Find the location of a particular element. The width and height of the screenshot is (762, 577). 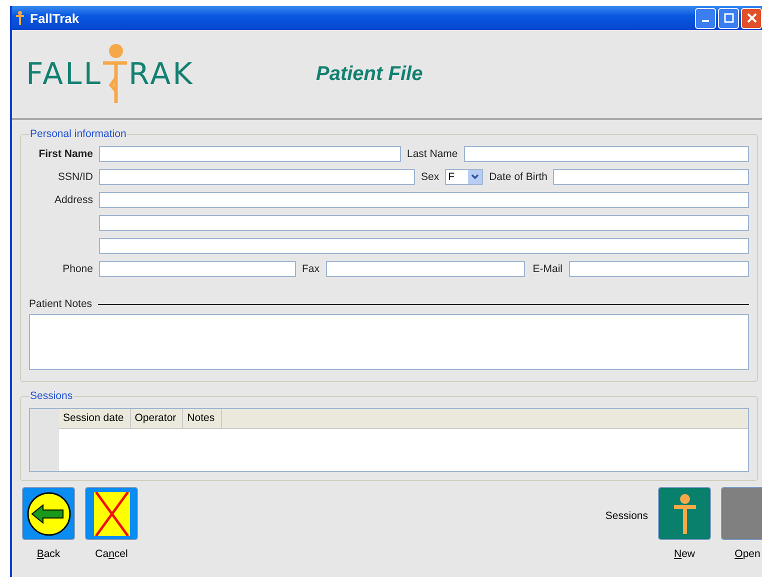

close-icon is located at coordinates (751, 18).